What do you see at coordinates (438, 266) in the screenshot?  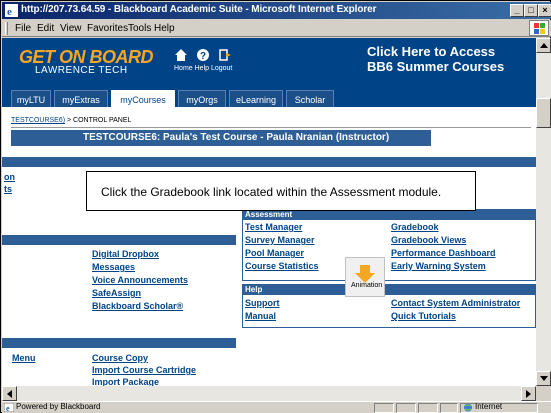 I see `early-warning-system-link: Early Warning System` at bounding box center [438, 266].